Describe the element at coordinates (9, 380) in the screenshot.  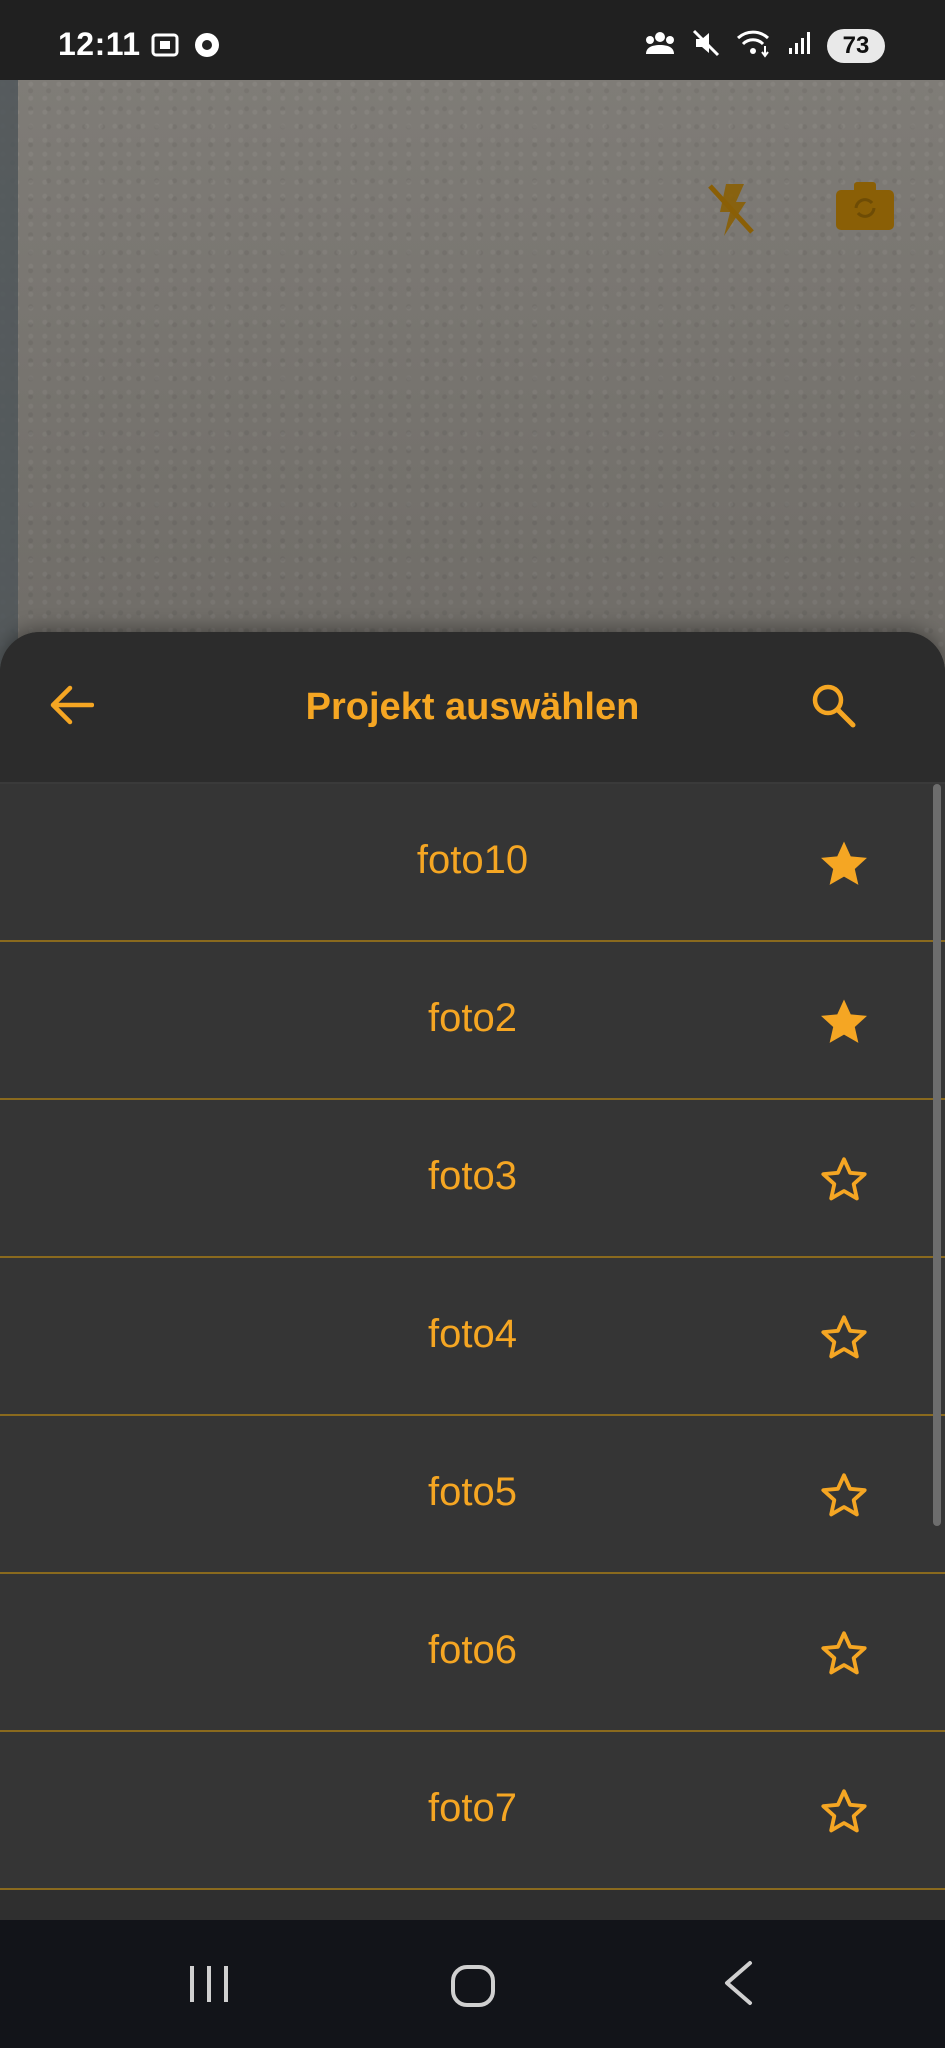
I see `preview-edge` at that location.